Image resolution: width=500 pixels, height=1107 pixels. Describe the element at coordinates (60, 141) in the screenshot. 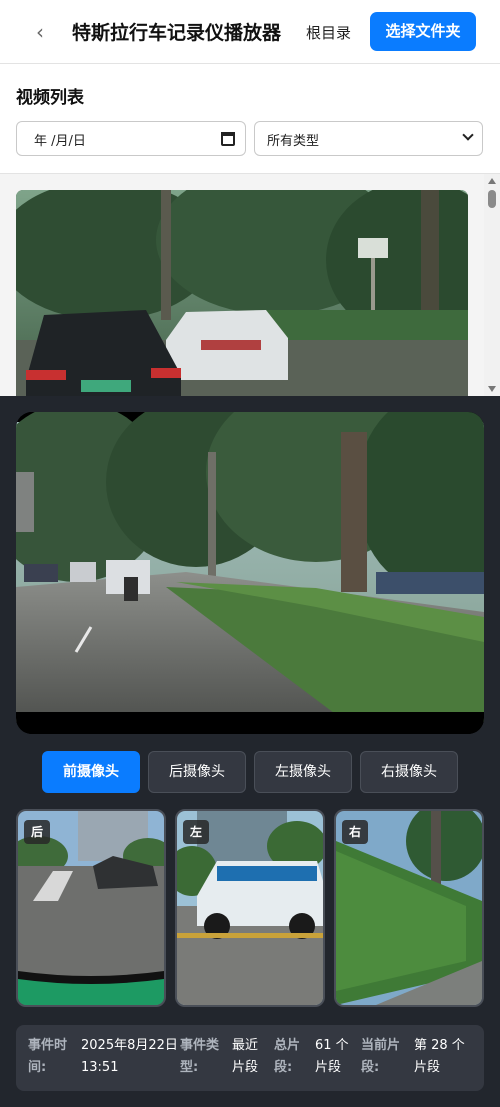

I see `date-placeholder: 年 /月/日` at that location.